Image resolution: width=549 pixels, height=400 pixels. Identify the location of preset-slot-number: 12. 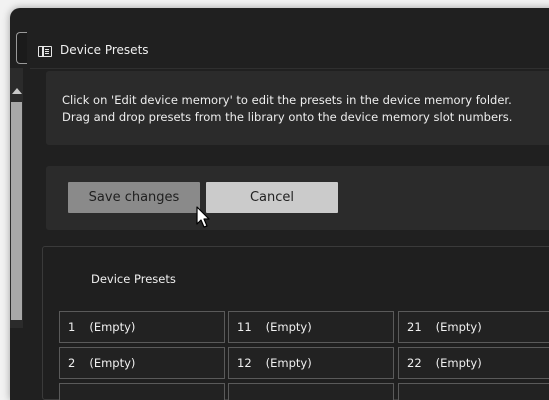
(244, 363).